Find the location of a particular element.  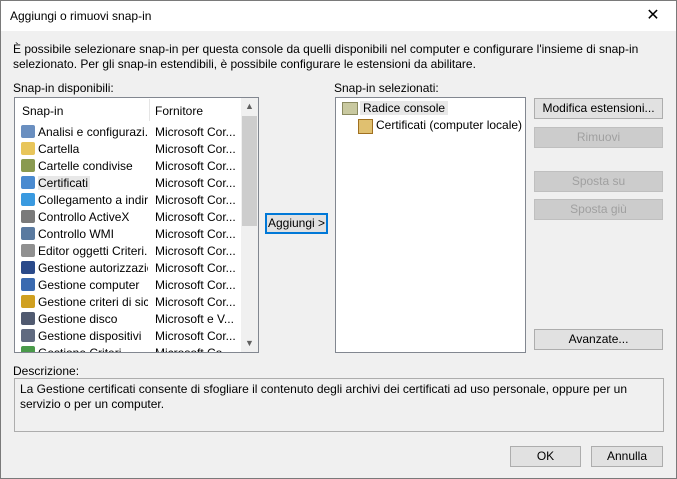

snapin-name: Gestione disco is located at coordinates (78, 319).